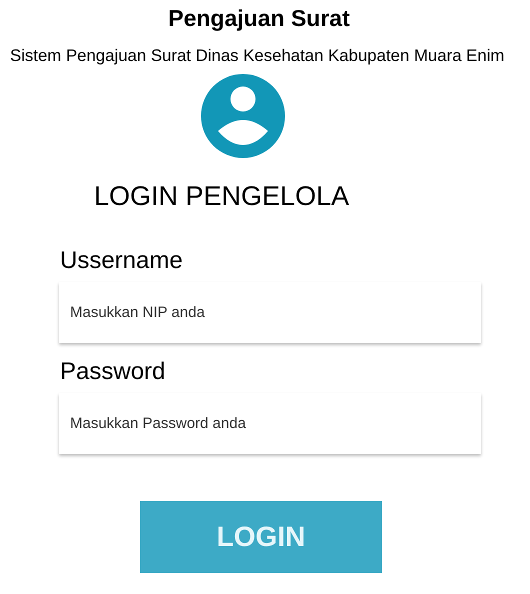 This screenshot has width=530, height=594. Describe the element at coordinates (243, 116) in the screenshot. I see `user-avatar-icon` at that location.